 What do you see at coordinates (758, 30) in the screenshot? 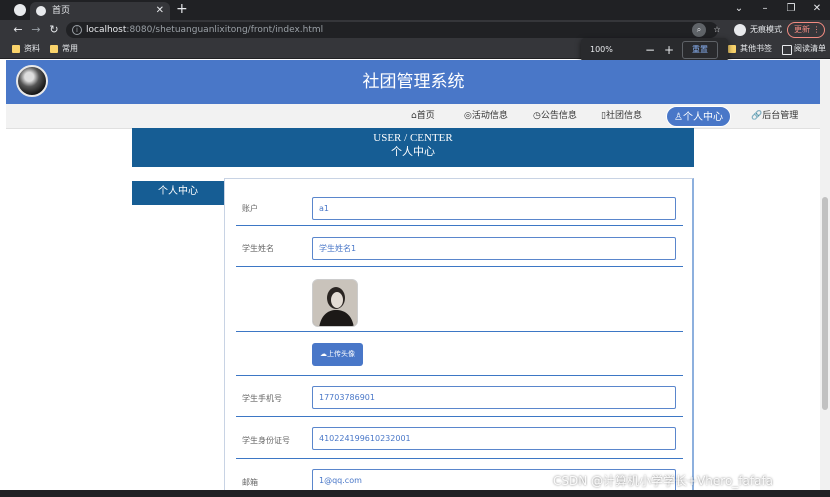
I see `incognito-indicator: 无痕模式` at bounding box center [758, 30].